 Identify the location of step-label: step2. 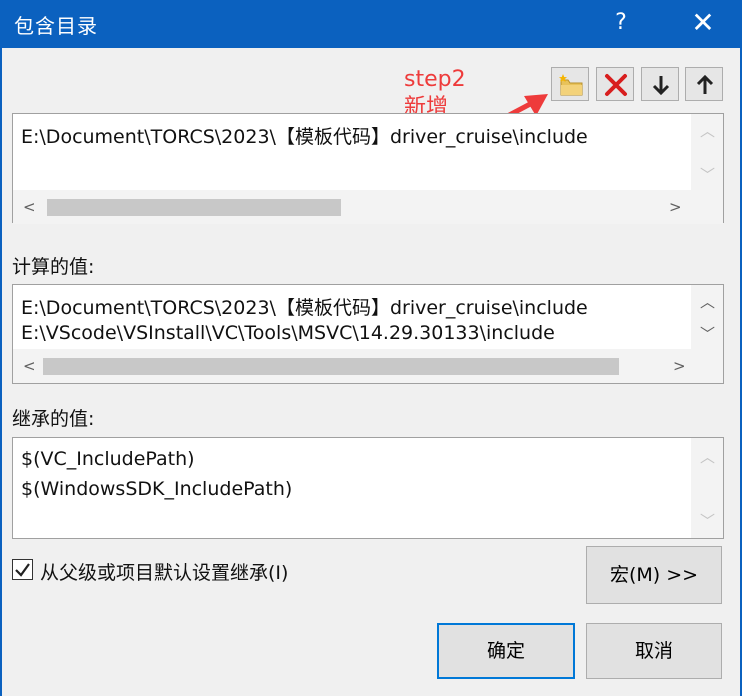
(435, 79).